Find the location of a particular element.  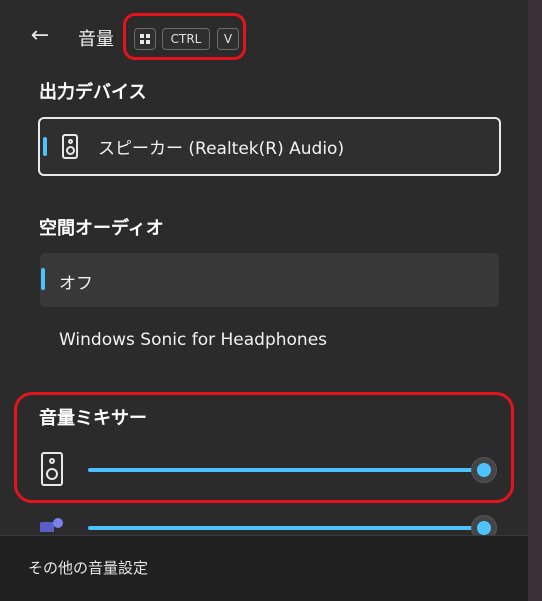

mixer-volume-slider is located at coordinates (286, 470).